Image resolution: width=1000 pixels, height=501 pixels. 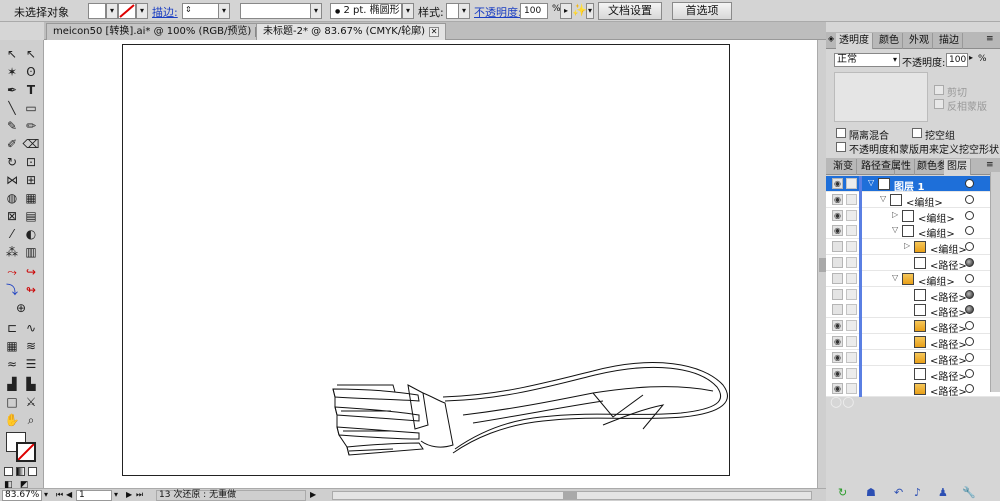 I want to click on zoom-field: 83.67%, so click(x=22, y=495).